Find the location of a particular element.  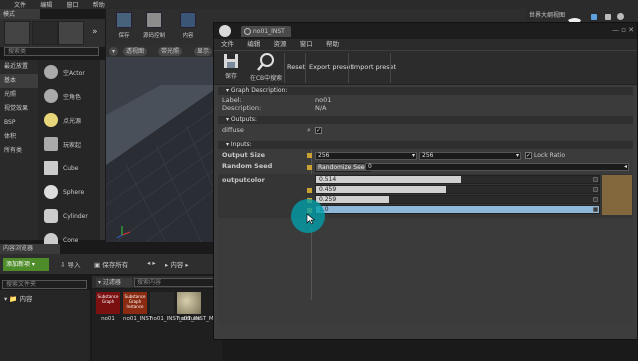

save-icon is located at coordinates (124, 20).